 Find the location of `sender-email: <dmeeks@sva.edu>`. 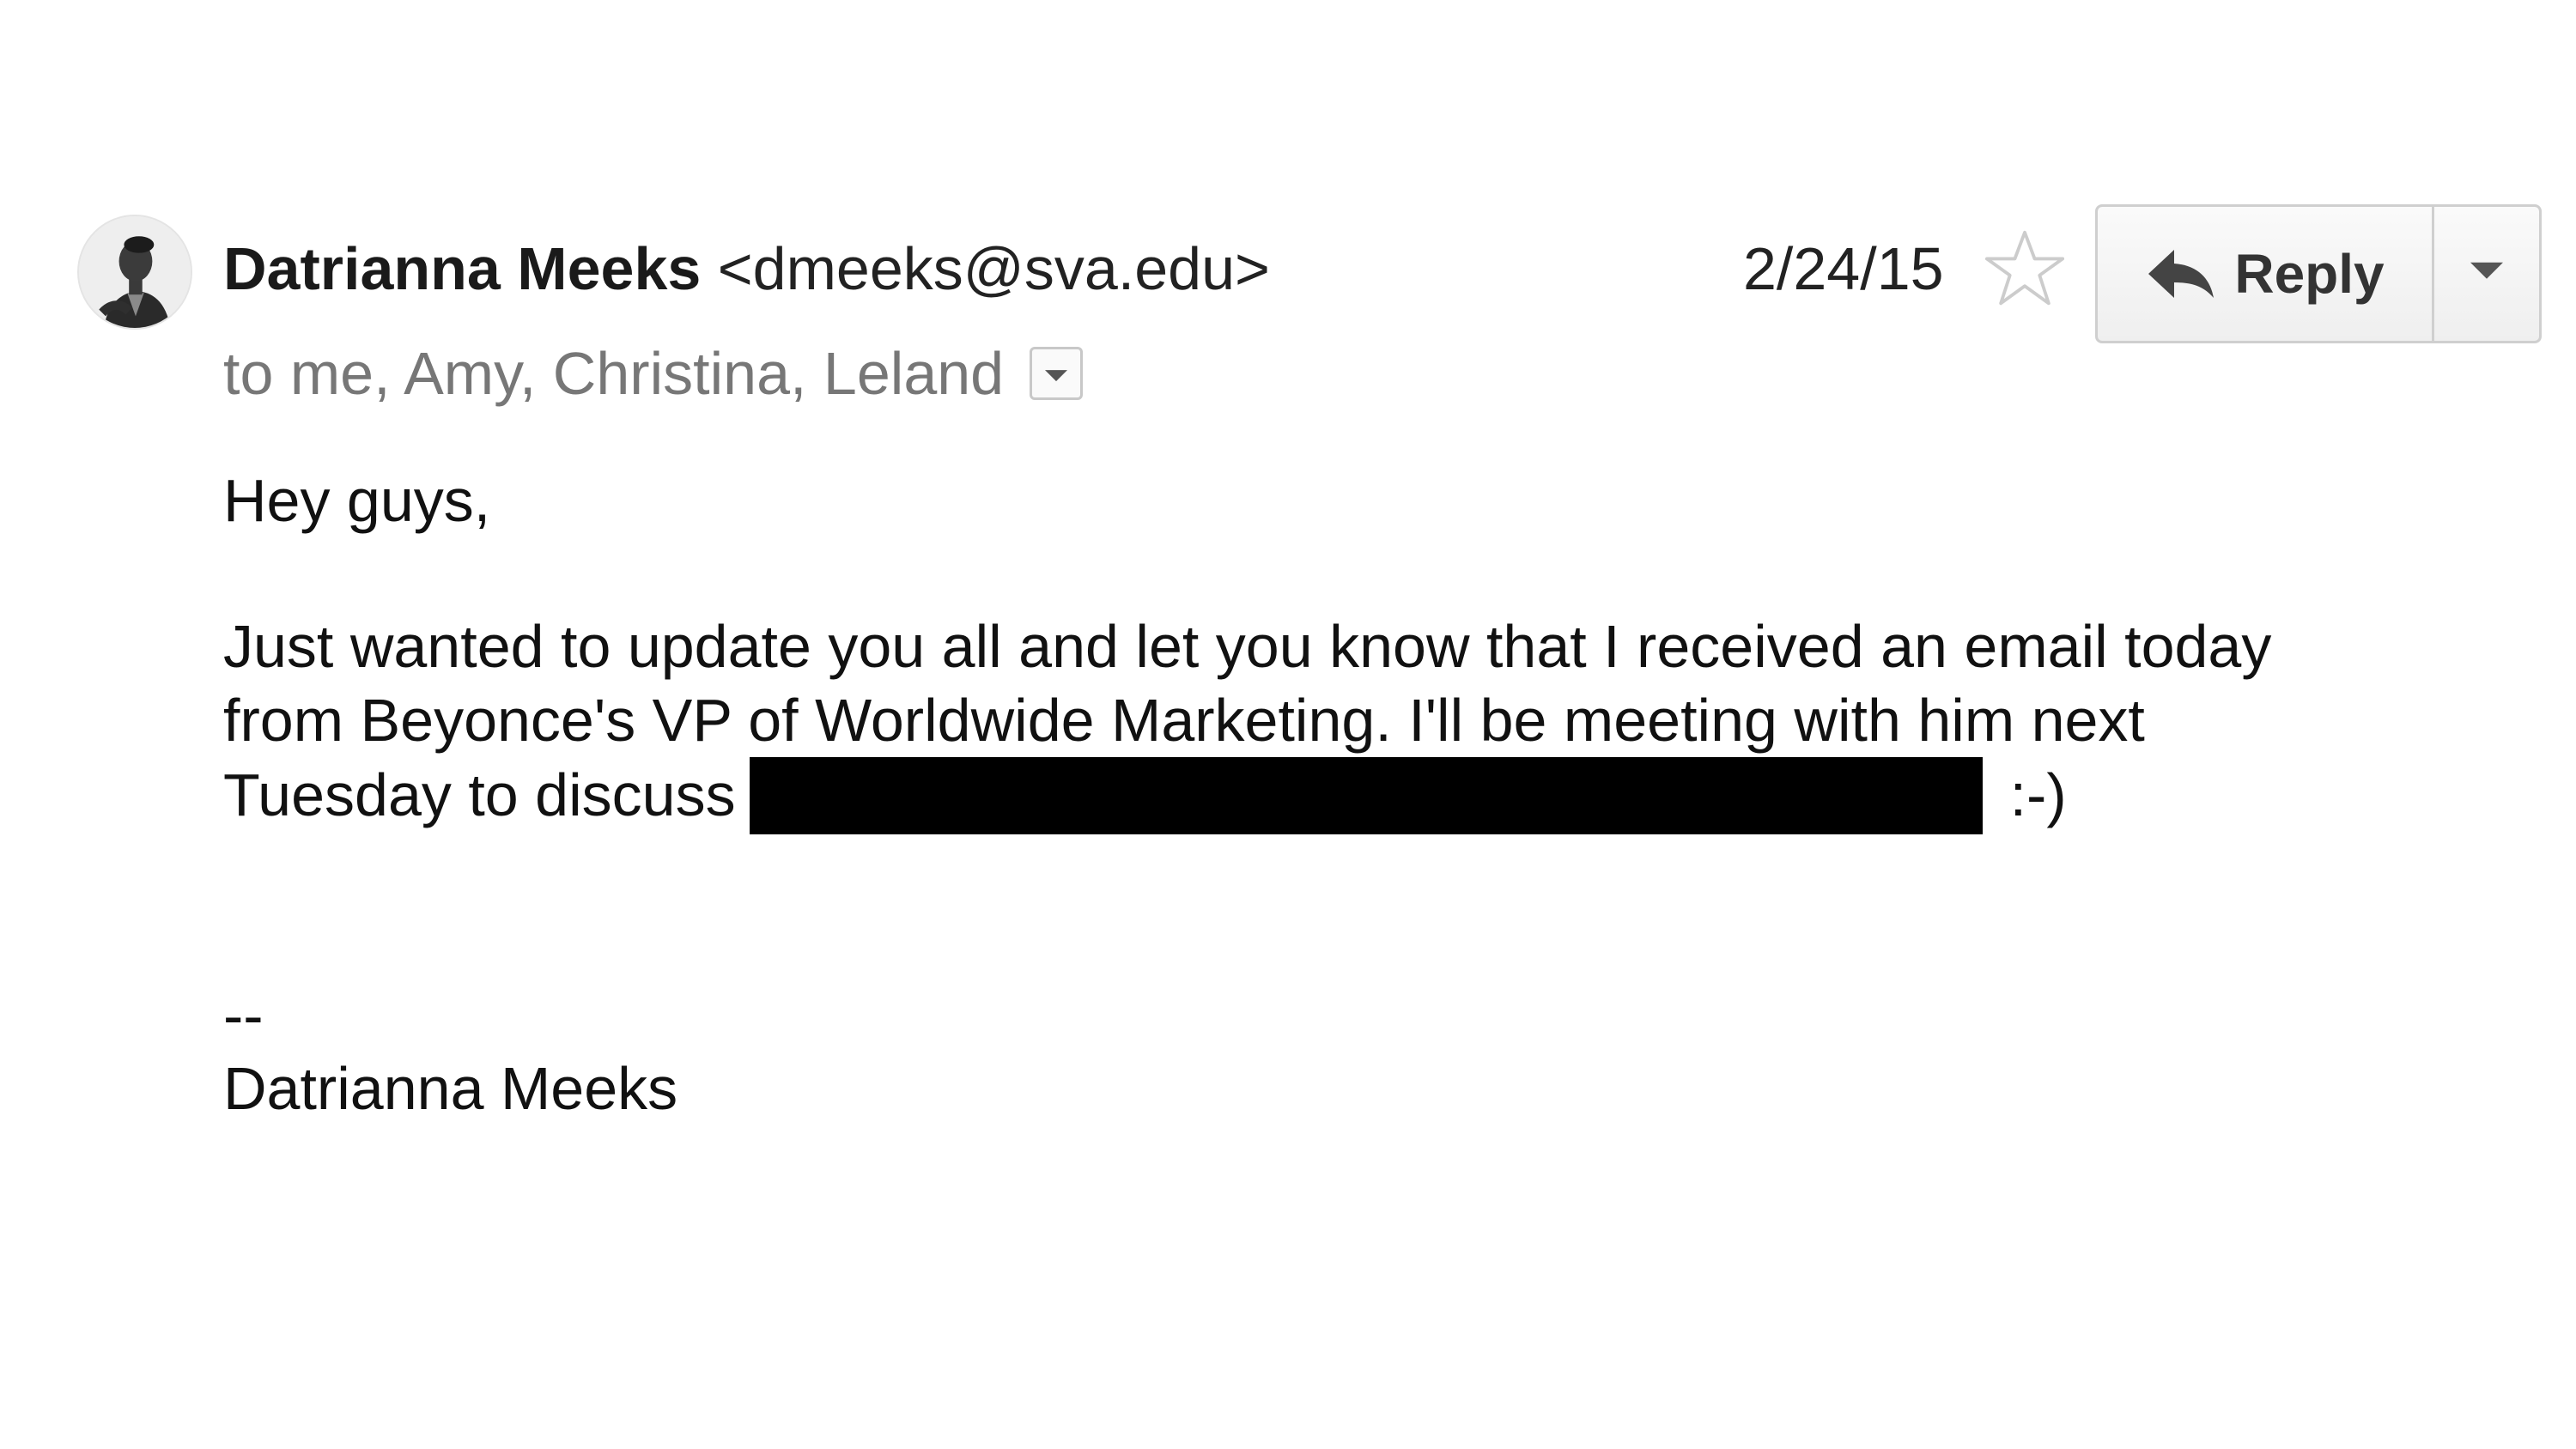

sender-email: <dmeeks@sva.edu> is located at coordinates (994, 268).